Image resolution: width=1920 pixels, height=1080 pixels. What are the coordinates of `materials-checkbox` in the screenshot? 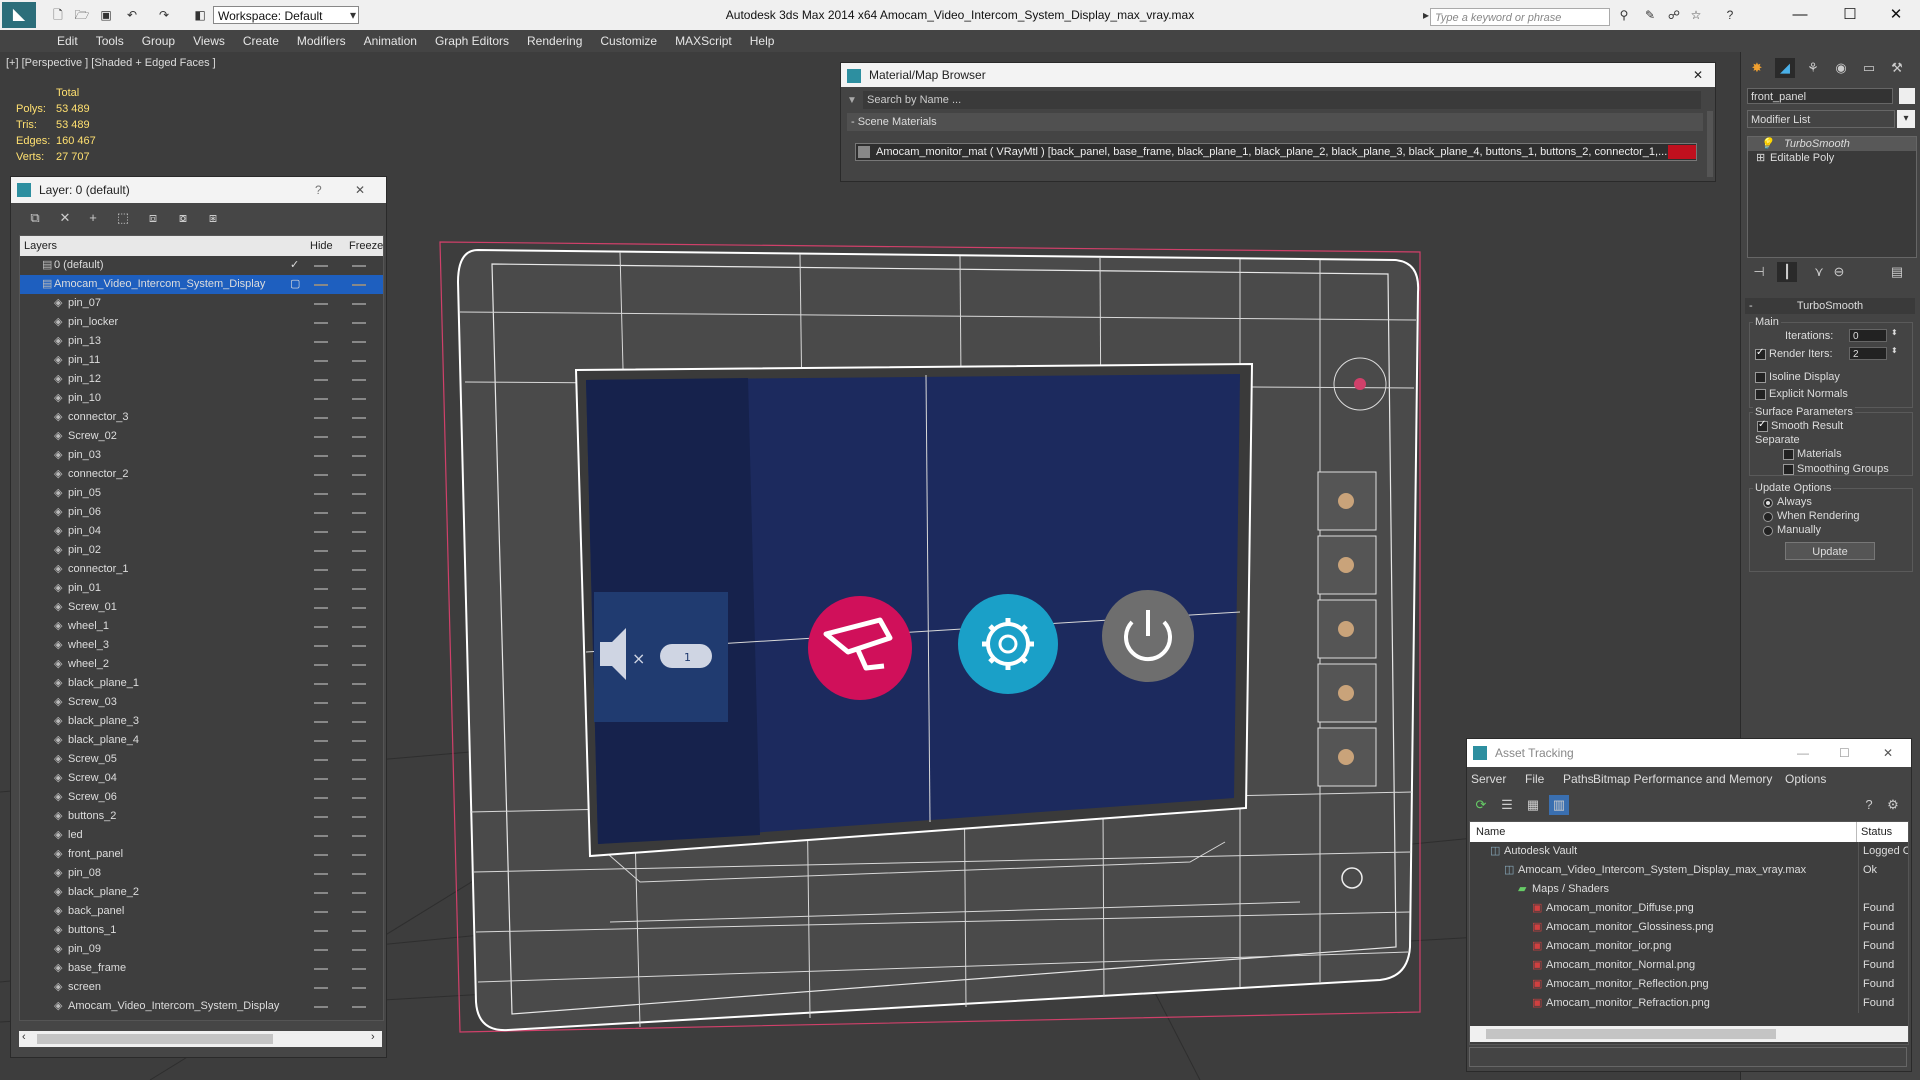 It's located at (1788, 454).